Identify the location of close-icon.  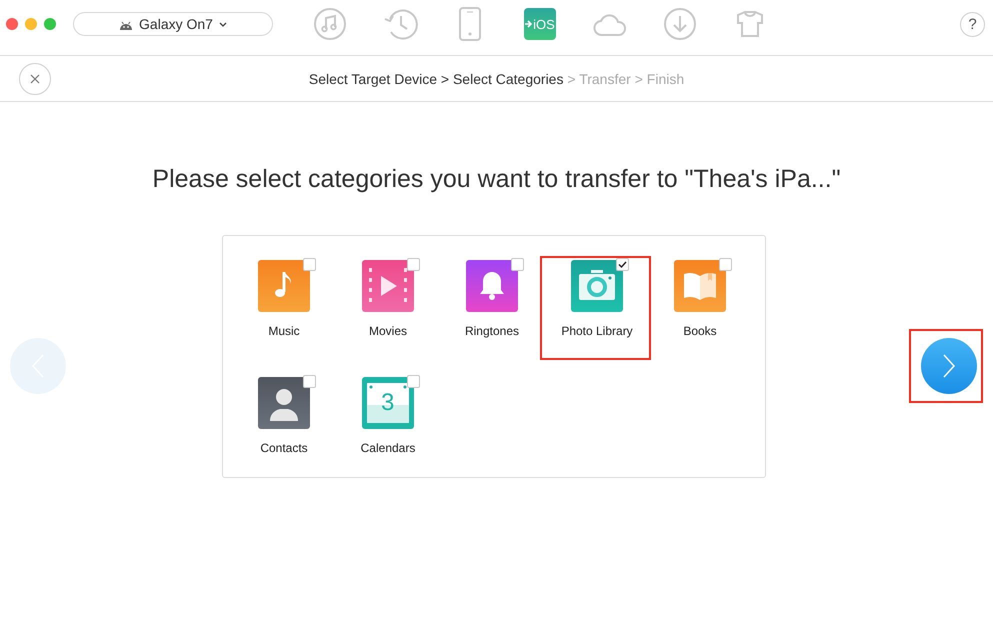
(35, 79).